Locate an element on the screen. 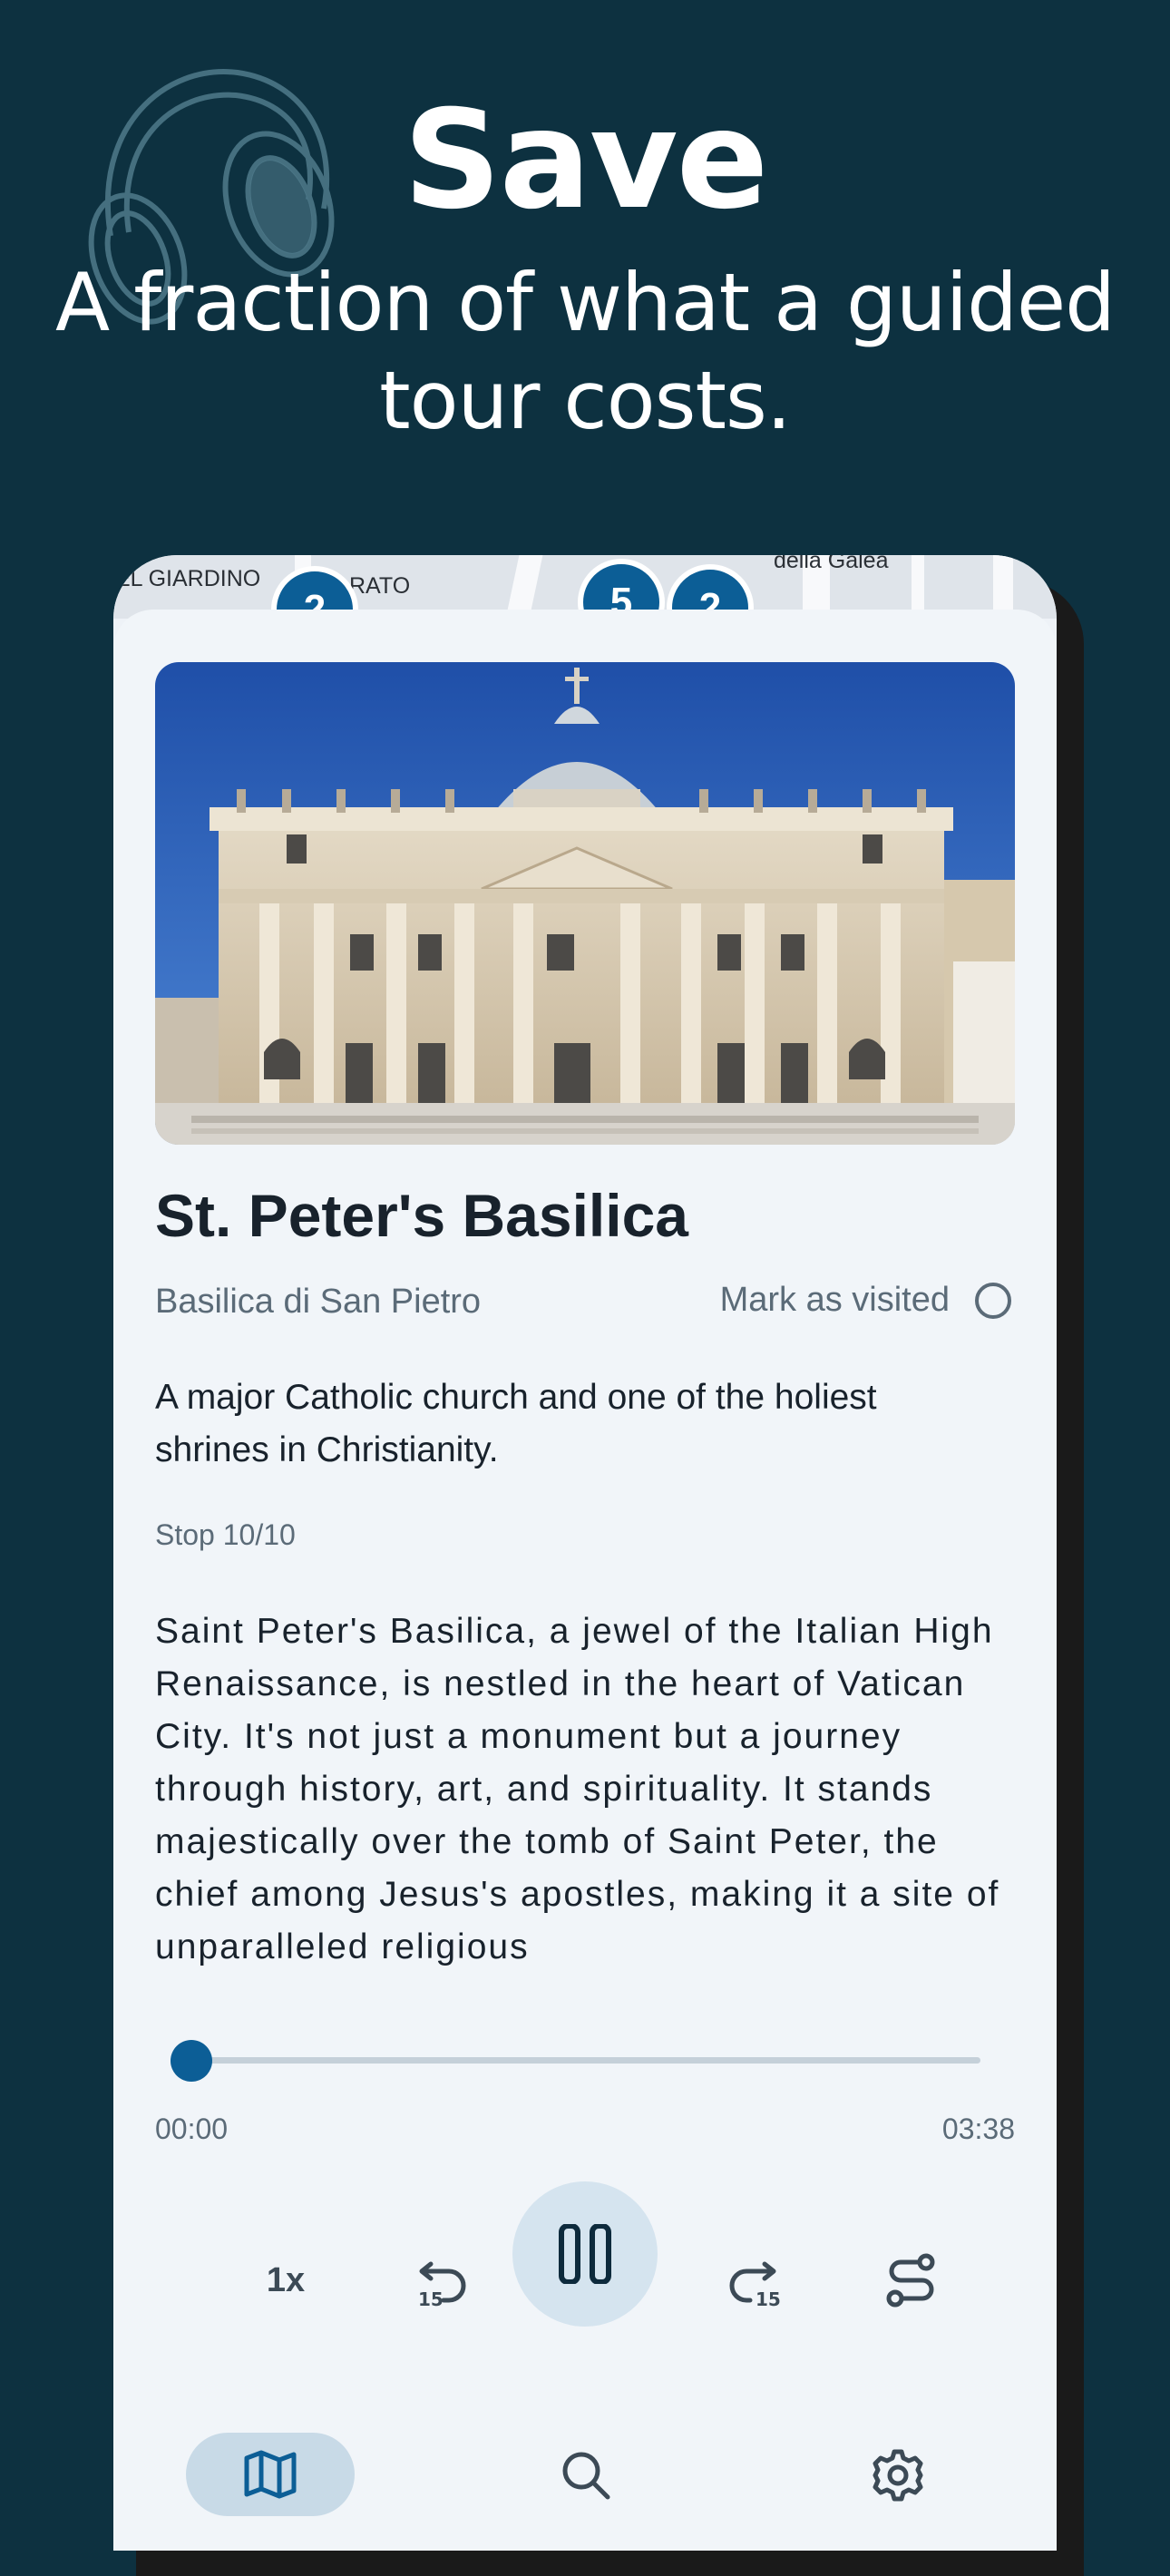 The width and height of the screenshot is (1170, 2576). nav-map-tab is located at coordinates (270, 2474).